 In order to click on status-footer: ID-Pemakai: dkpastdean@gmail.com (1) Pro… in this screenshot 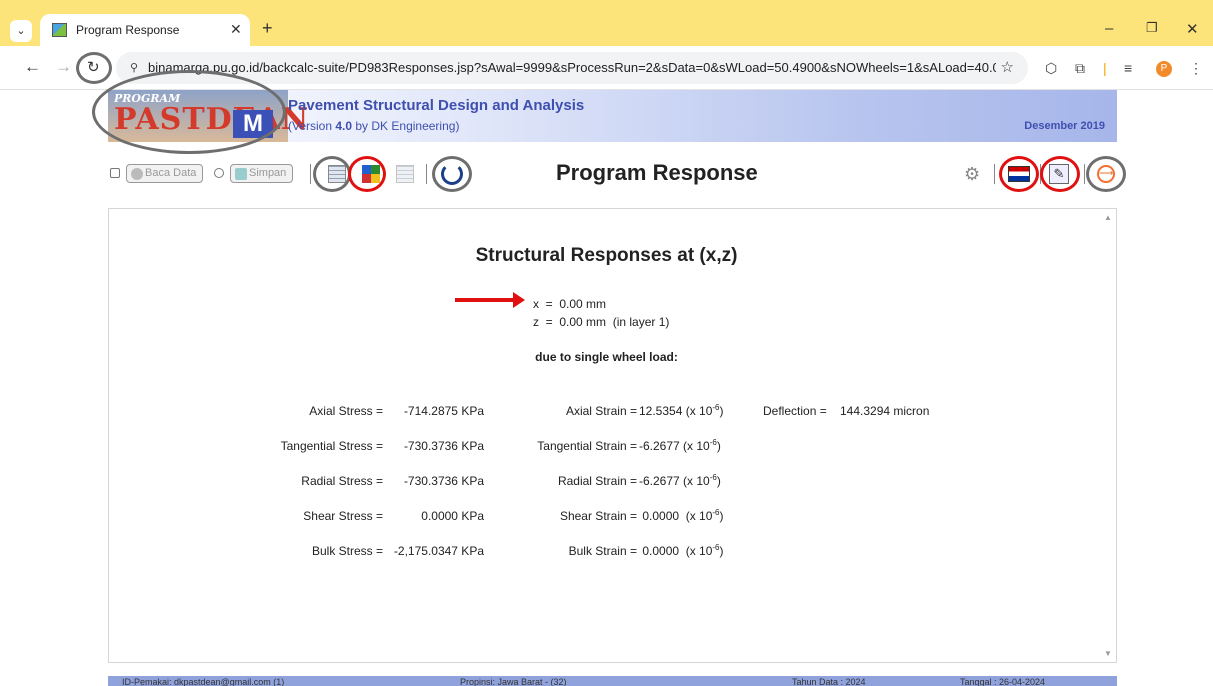, I will do `click(612, 681)`.